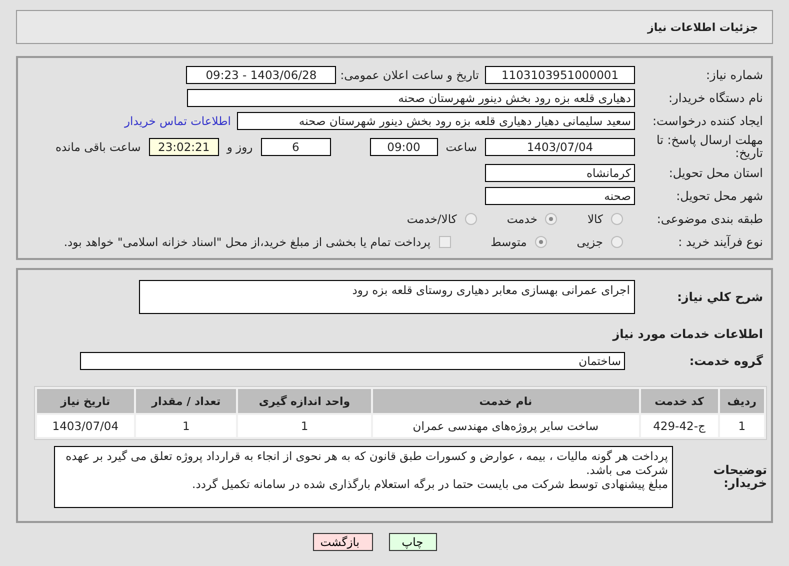 Image resolution: width=789 pixels, height=566 pixels. I want to click on section-heading: اطلاعات خدمات مورد نیاز, so click(688, 334).